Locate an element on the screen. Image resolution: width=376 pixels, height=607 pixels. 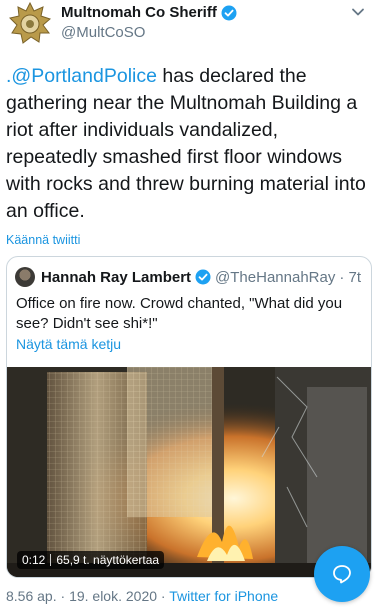
translate-tweet-link: Käännä twiitti is located at coordinates (43, 240).